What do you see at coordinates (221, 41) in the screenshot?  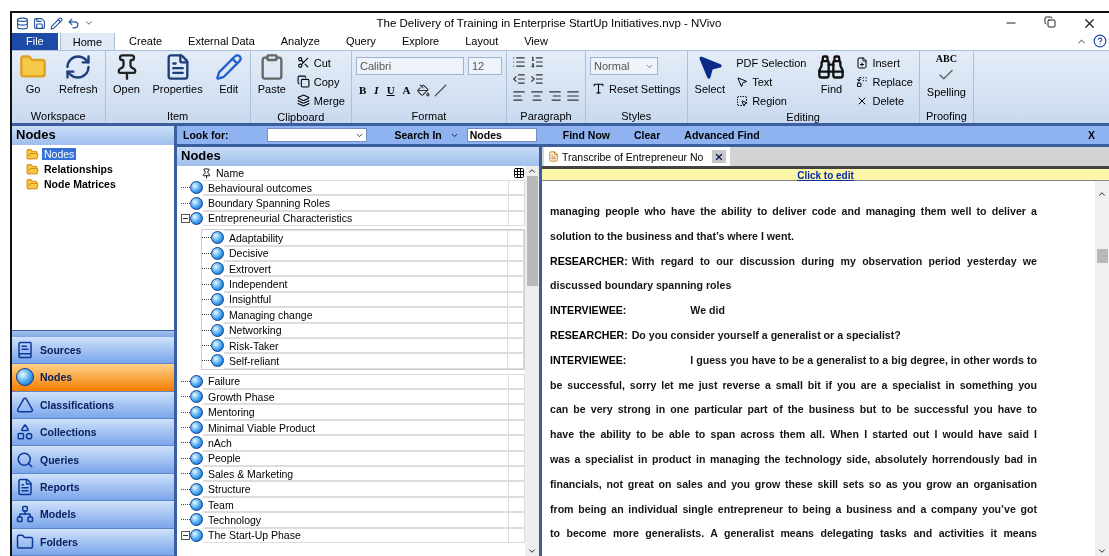 I see `ribbon-tab: External Data` at bounding box center [221, 41].